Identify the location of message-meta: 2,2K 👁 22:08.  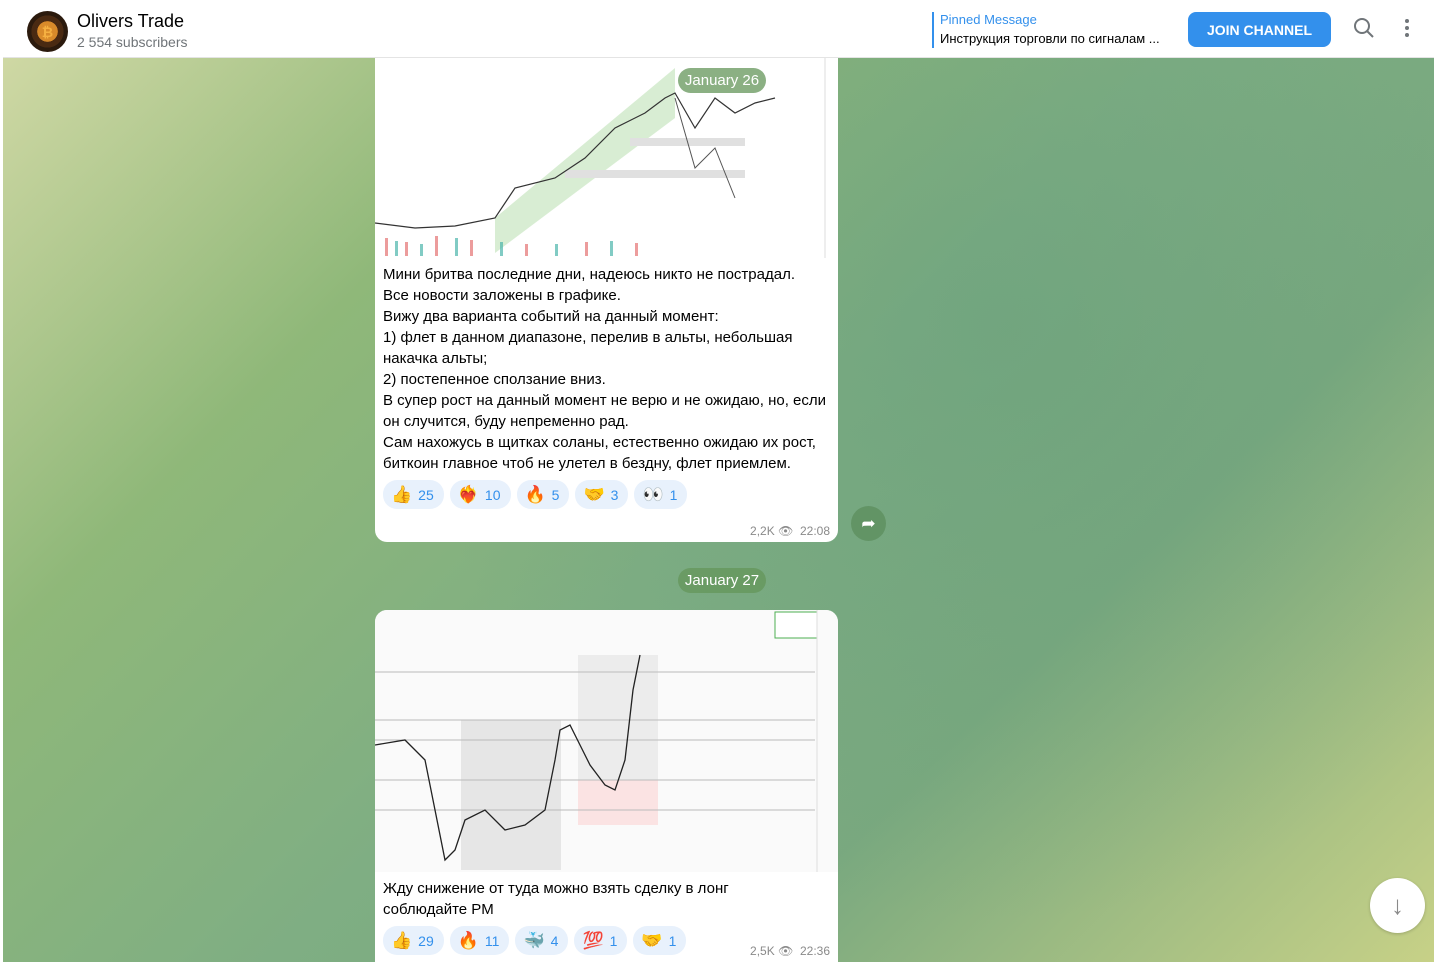
(790, 531).